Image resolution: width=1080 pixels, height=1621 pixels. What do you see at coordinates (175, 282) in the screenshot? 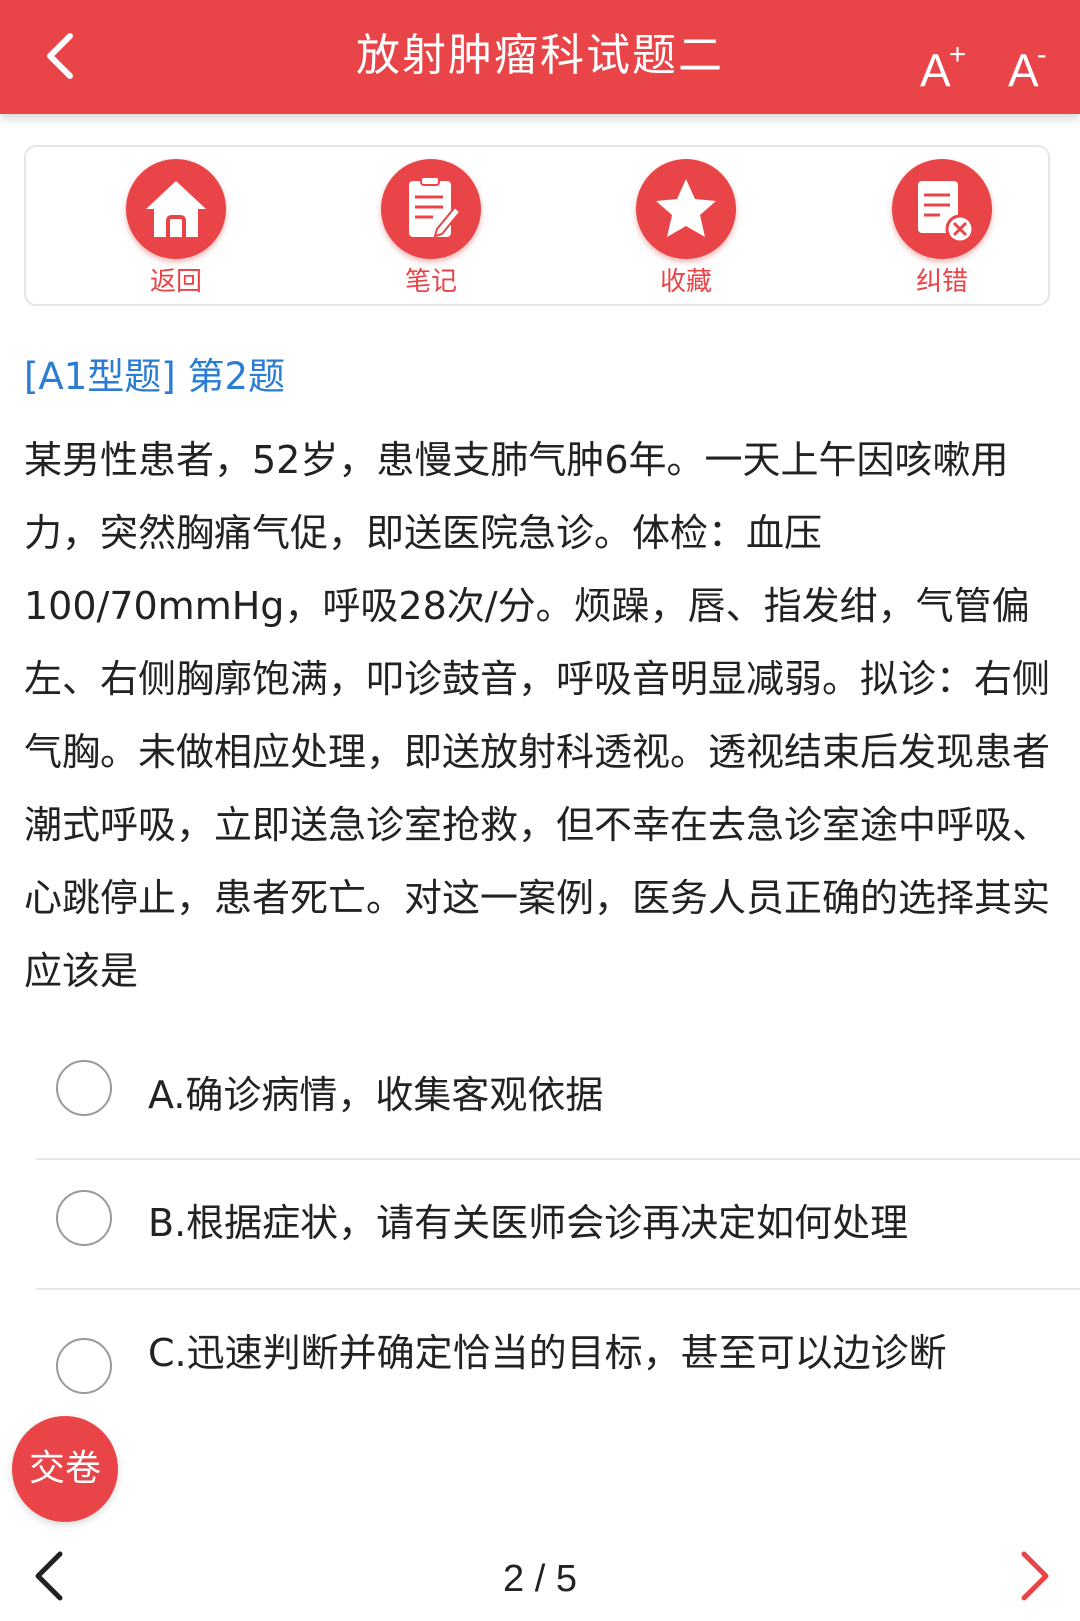
I see `return-label: 返回` at bounding box center [175, 282].